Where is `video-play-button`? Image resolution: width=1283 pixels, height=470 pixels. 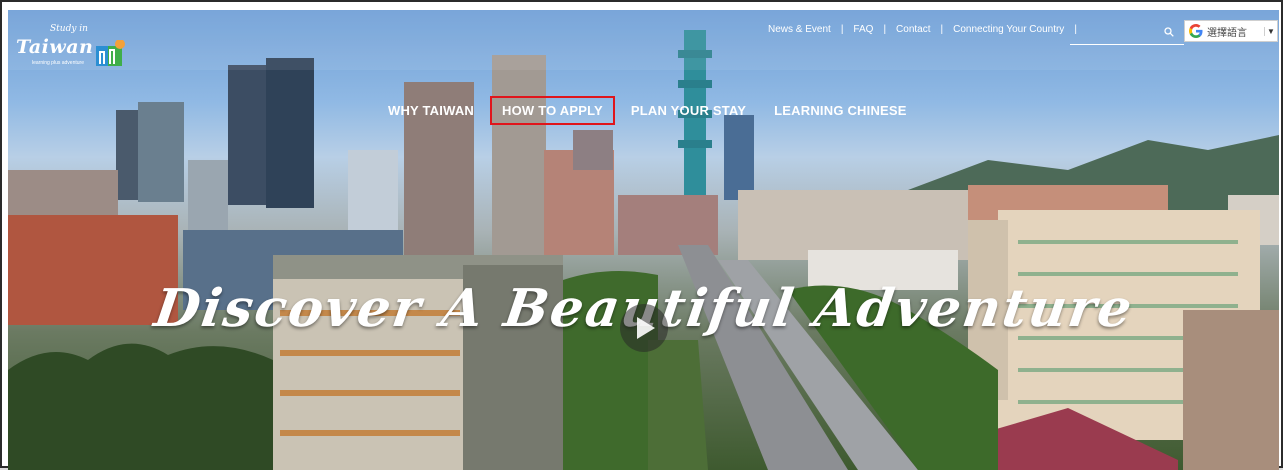 video-play-button is located at coordinates (644, 328).